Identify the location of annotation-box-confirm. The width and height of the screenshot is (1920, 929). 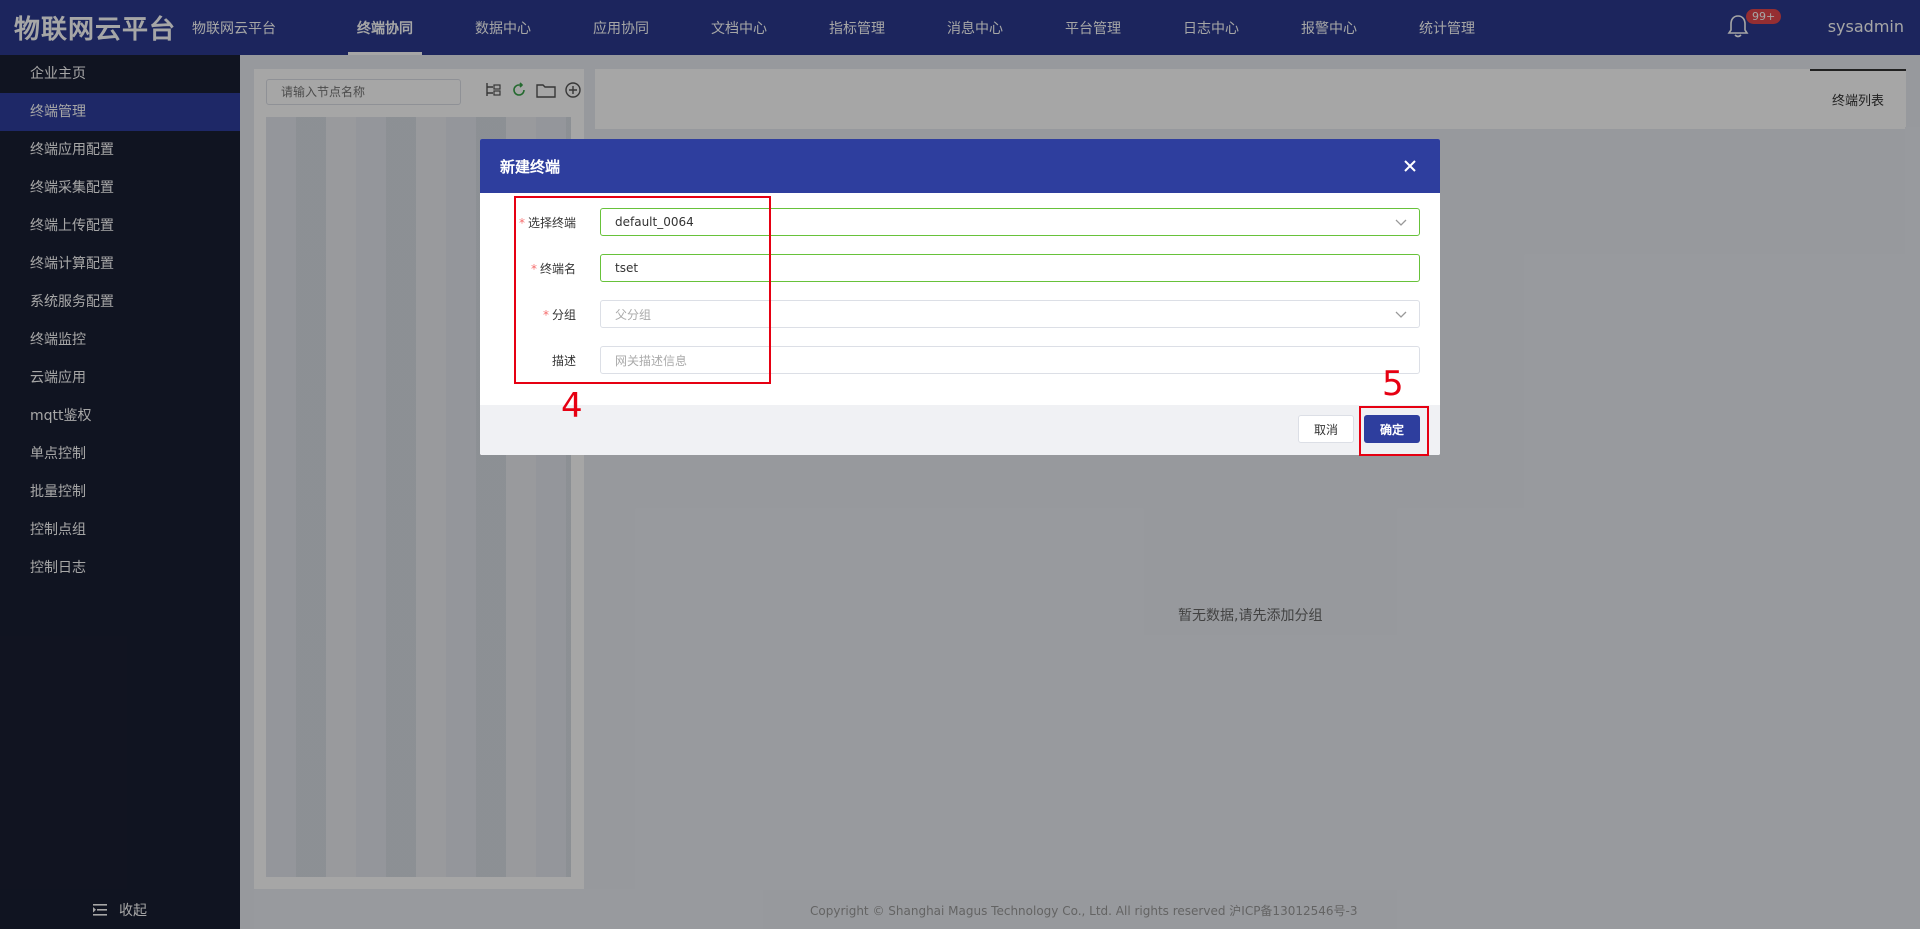
(1394, 431).